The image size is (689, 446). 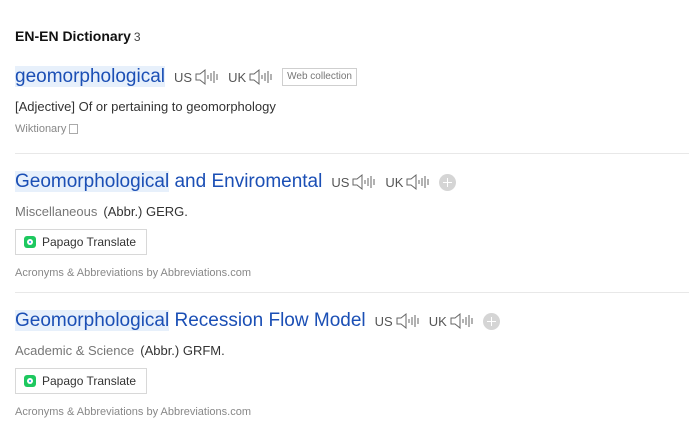 What do you see at coordinates (145, 211) in the screenshot?
I see `entry-abbreviation: (Abbr.) GERG.` at bounding box center [145, 211].